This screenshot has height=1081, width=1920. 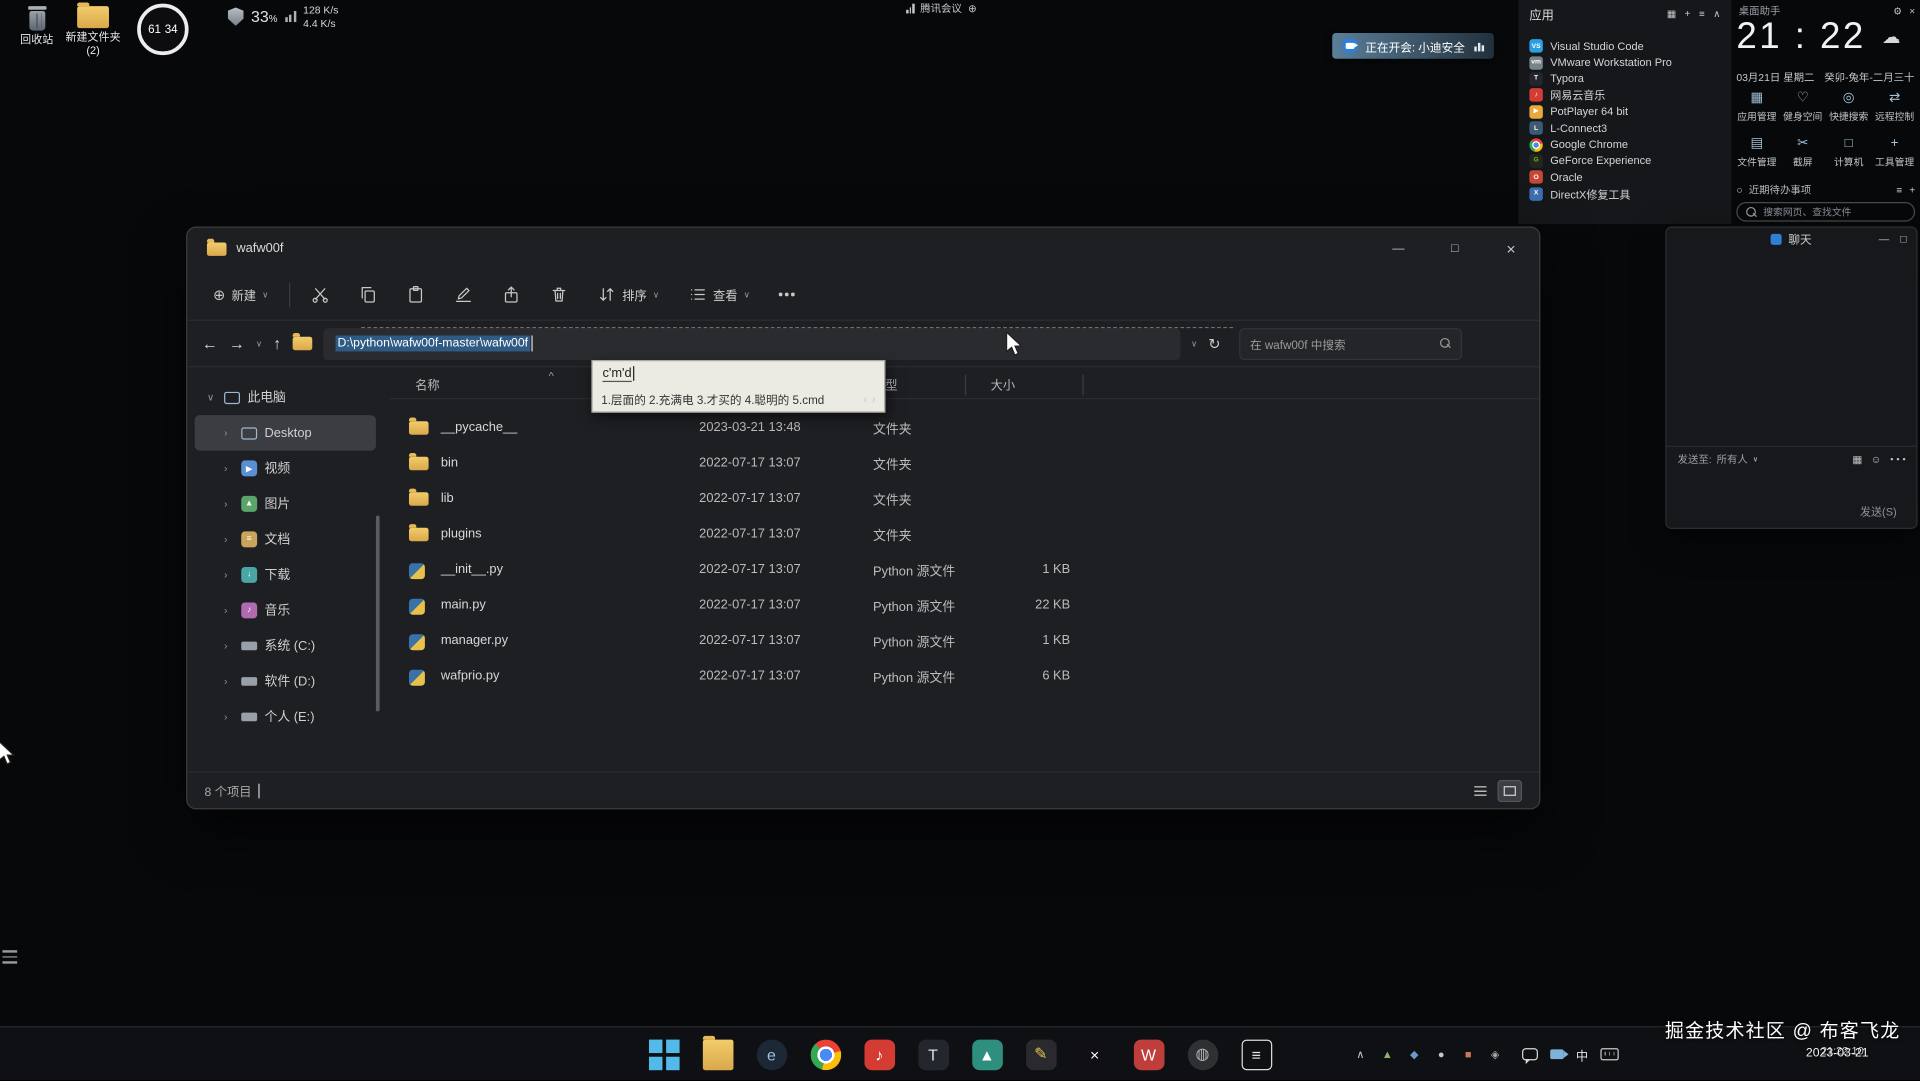 What do you see at coordinates (1624, 46) in the screenshot?
I see `search-result-app: VS Visual Studio Code` at bounding box center [1624, 46].